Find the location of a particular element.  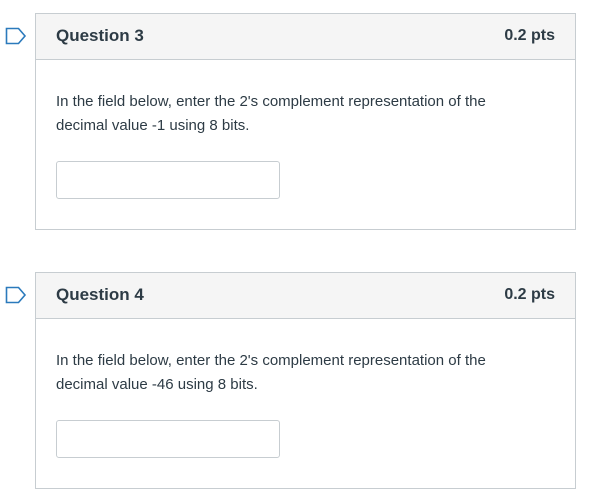

question-title: Question 4 is located at coordinates (100, 294).